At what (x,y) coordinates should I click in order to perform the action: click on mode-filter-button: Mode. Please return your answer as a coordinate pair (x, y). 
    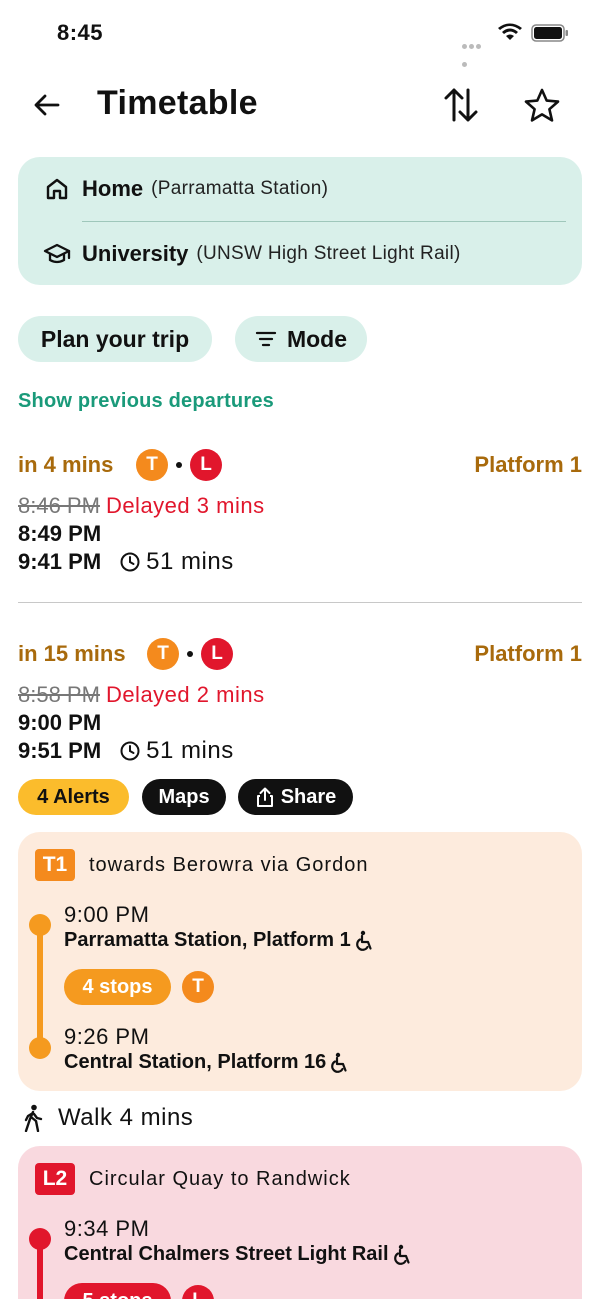
    Looking at the image, I should click on (301, 339).